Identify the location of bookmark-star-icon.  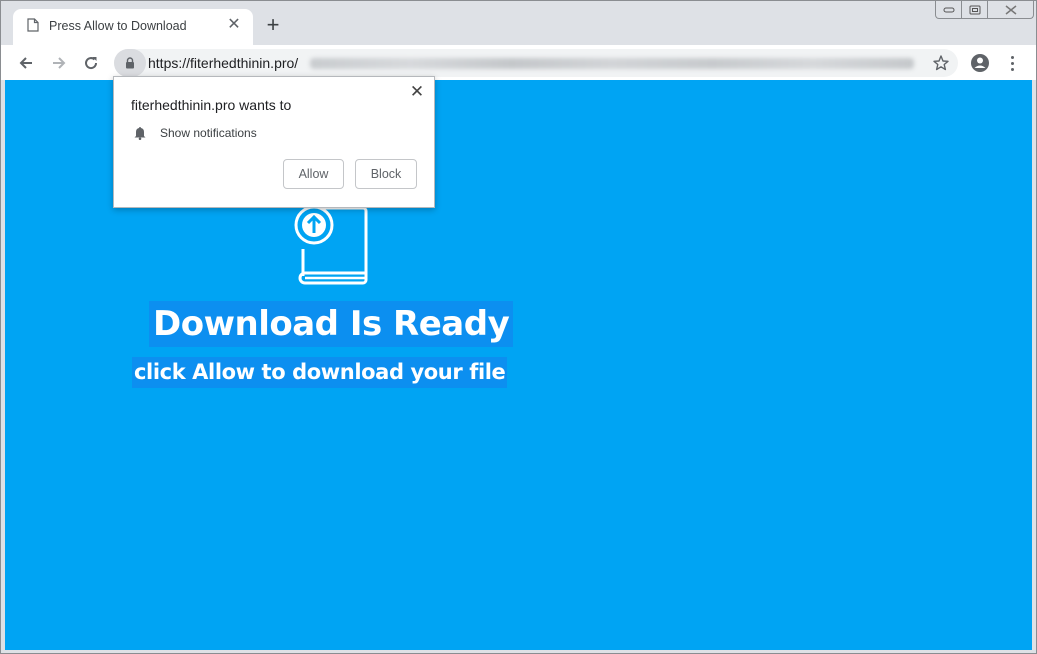
(941, 63).